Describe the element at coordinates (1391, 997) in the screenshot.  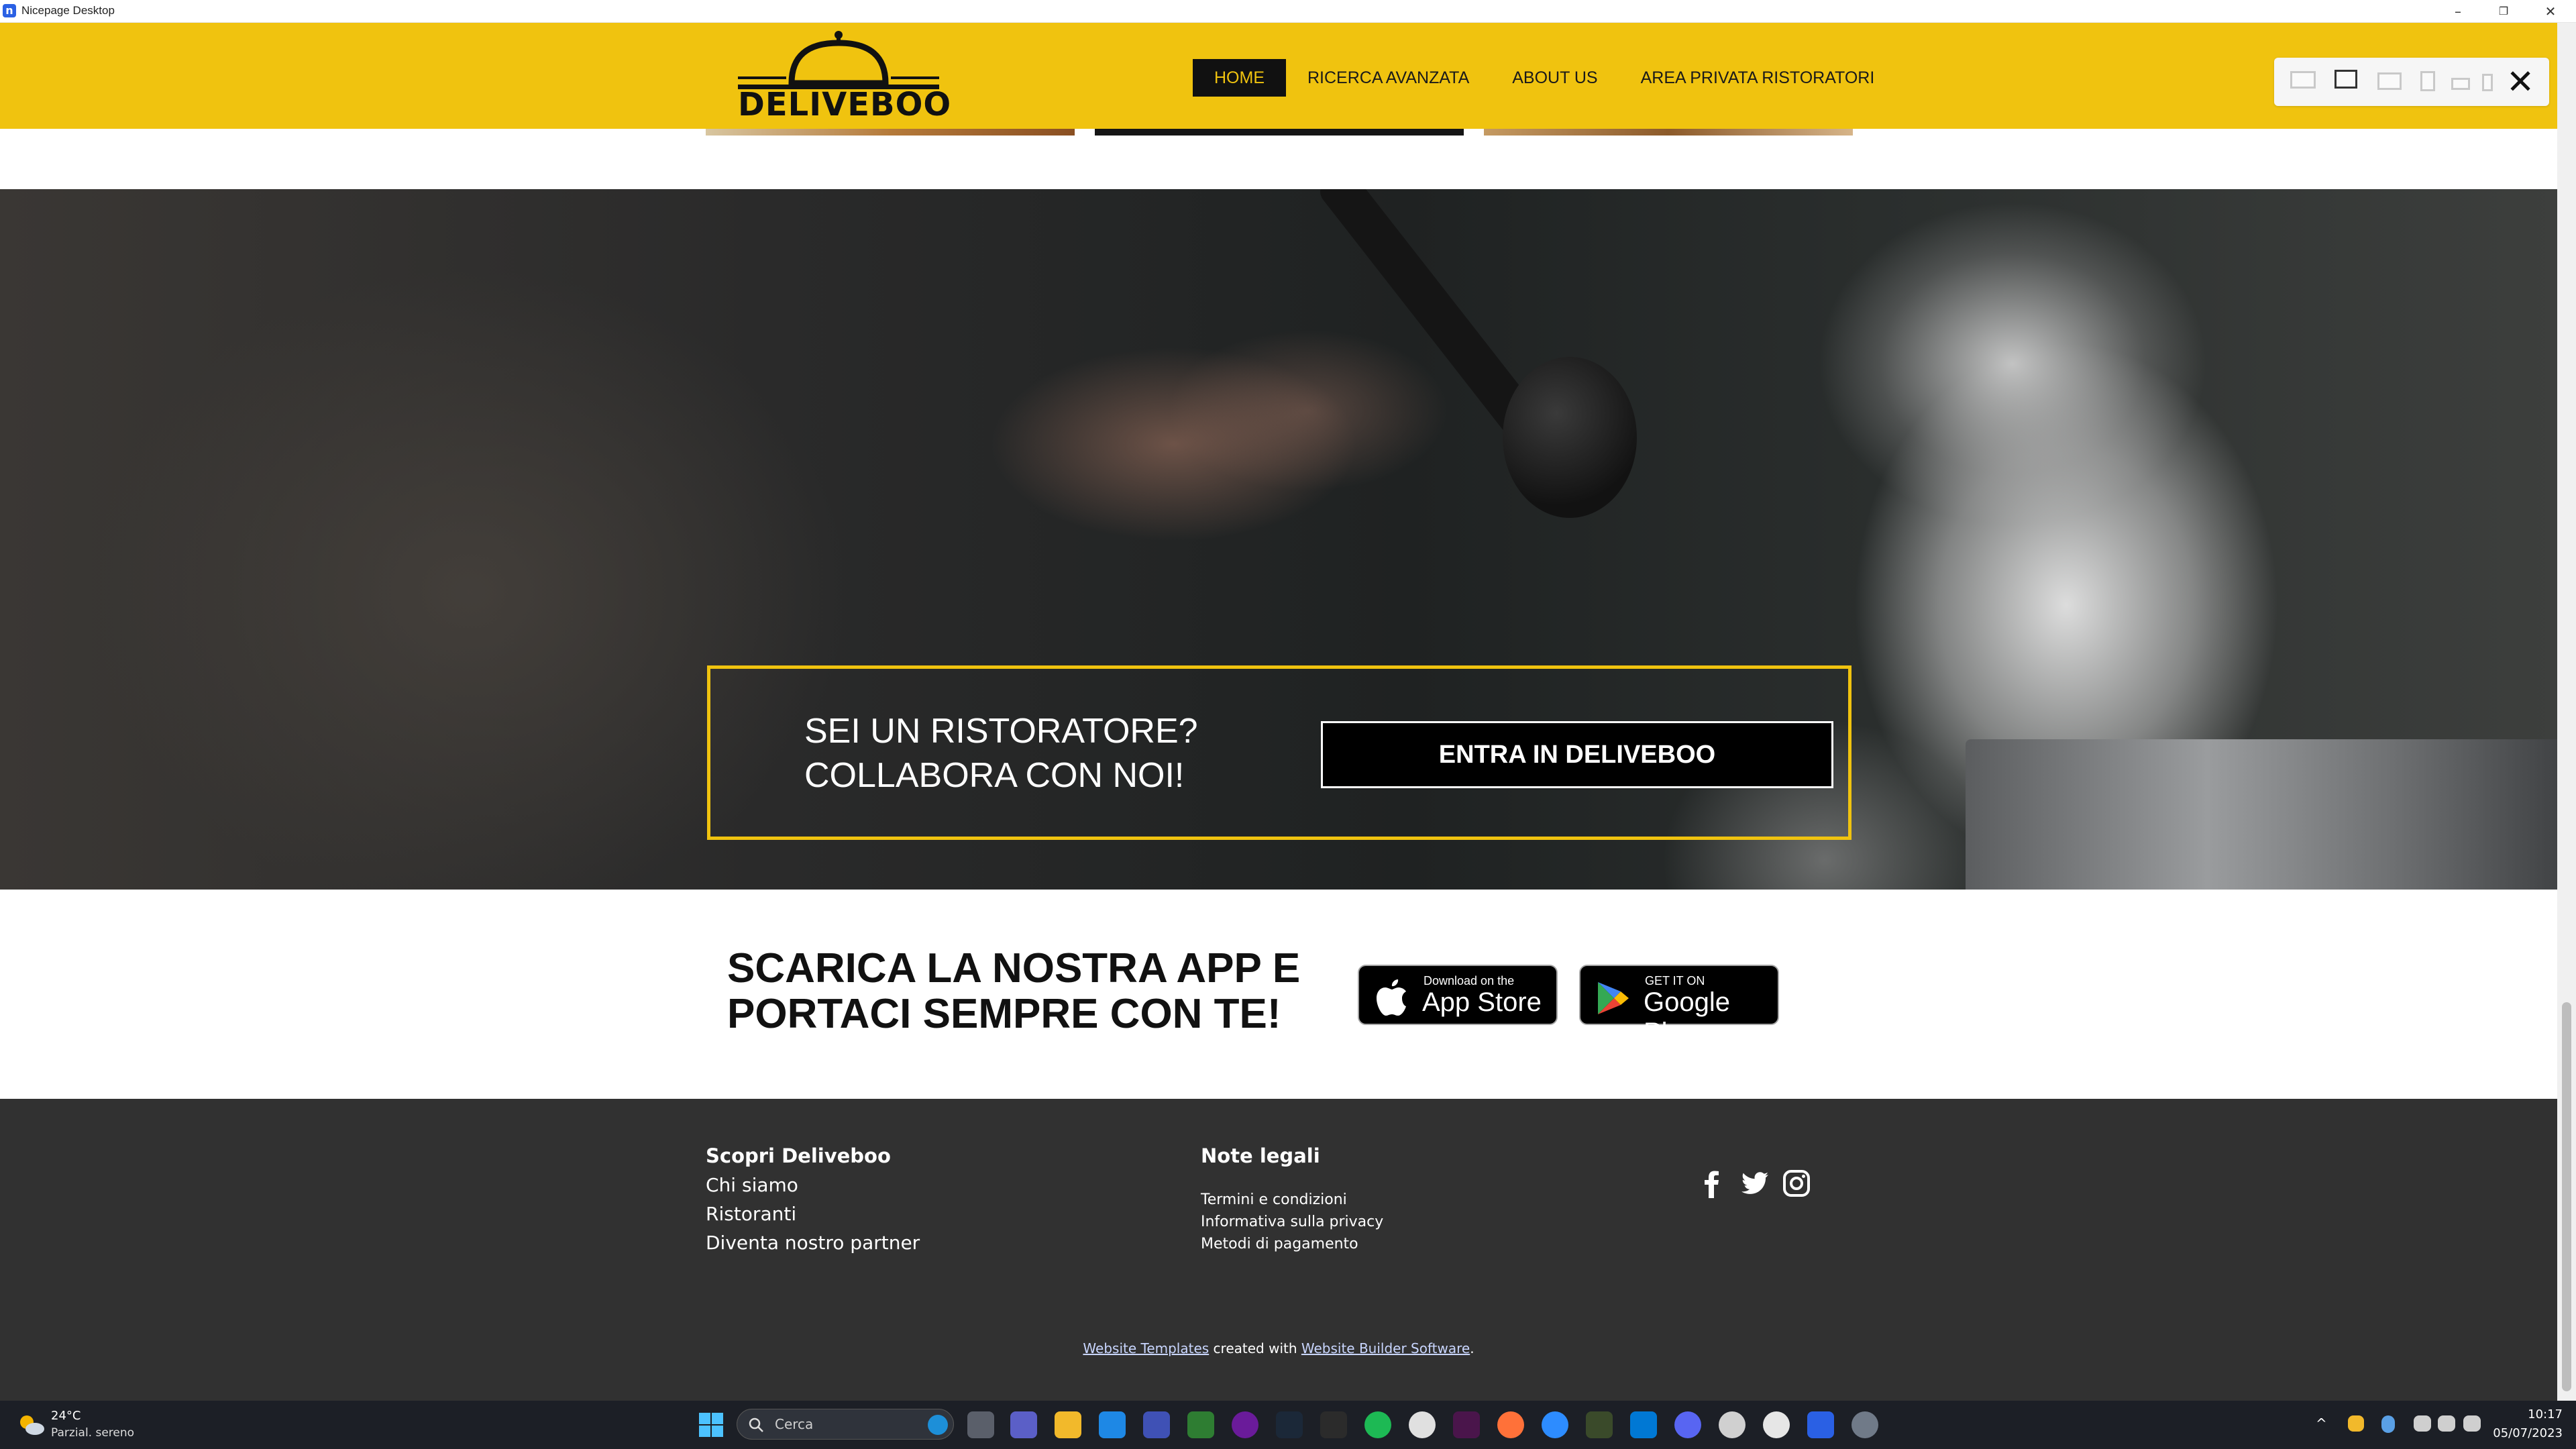
I see `apple-icon` at that location.